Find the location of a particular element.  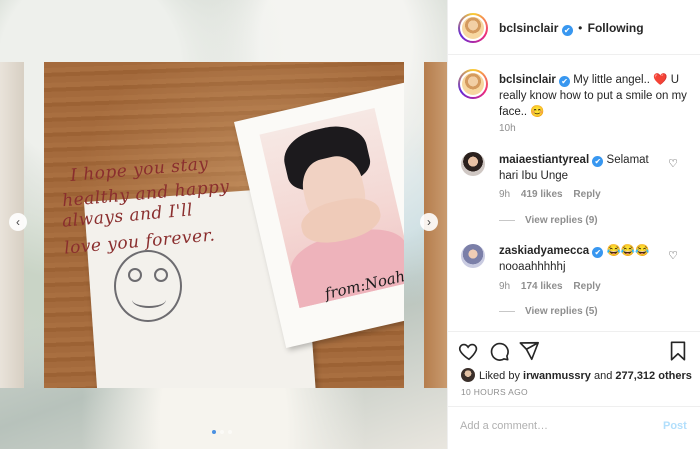

comment-meta: 9h 174 likes Reply is located at coordinates (550, 286).